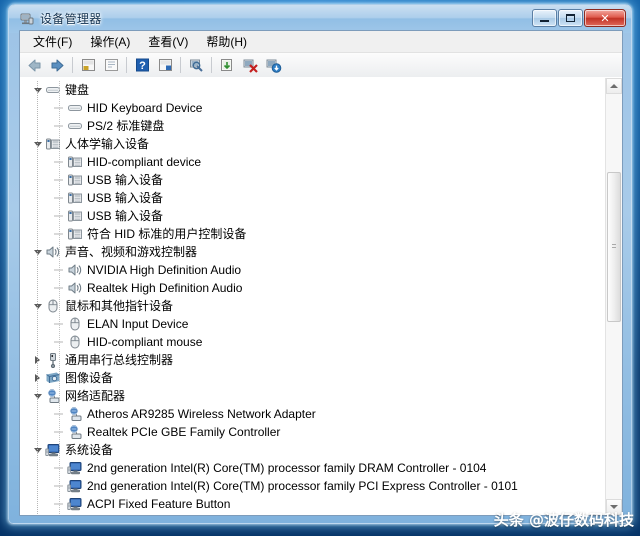 This screenshot has width=640, height=536. Describe the element at coordinates (165, 288) in the screenshot. I see `tree-item-label: Realtek High Definition Audio` at that location.